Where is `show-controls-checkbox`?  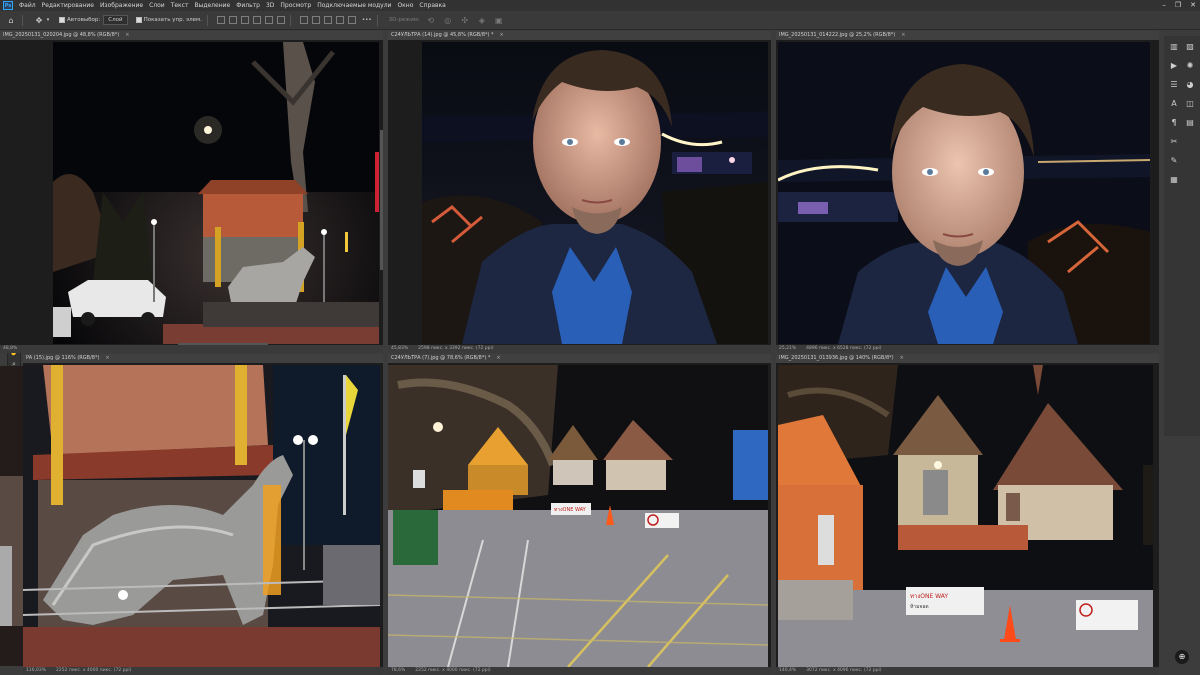
show-controls-checkbox is located at coordinates (138, 20).